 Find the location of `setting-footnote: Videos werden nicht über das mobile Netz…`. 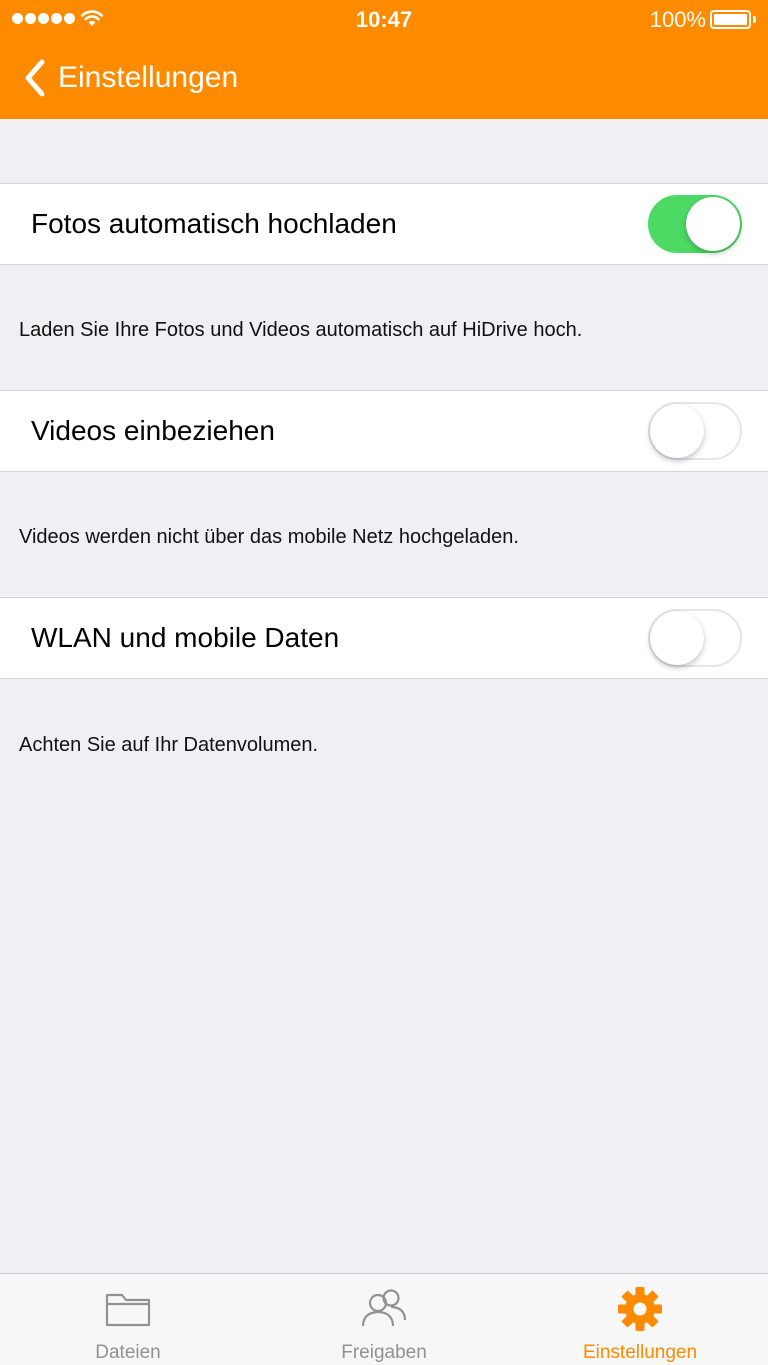

setting-footnote: Videos werden nicht über das mobile Netz… is located at coordinates (269, 537).